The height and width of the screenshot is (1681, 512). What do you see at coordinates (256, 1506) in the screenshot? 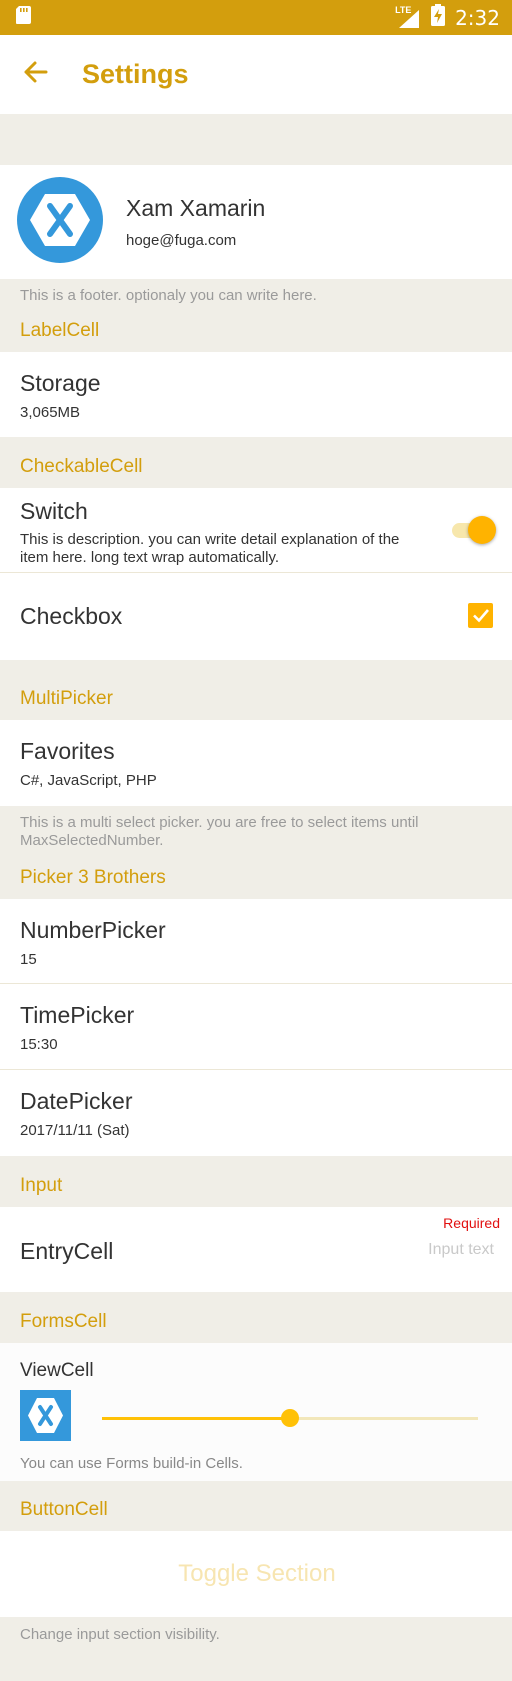
I see `section-header-buttoncell: ButtonCell` at bounding box center [256, 1506].